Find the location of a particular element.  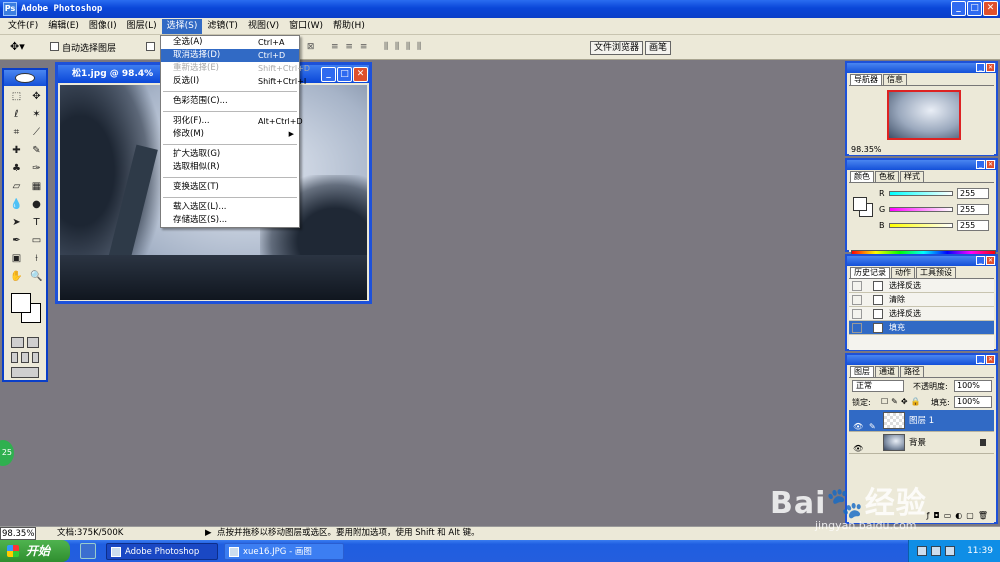

tab-tool-presets: 工具预设 is located at coordinates (936, 272).